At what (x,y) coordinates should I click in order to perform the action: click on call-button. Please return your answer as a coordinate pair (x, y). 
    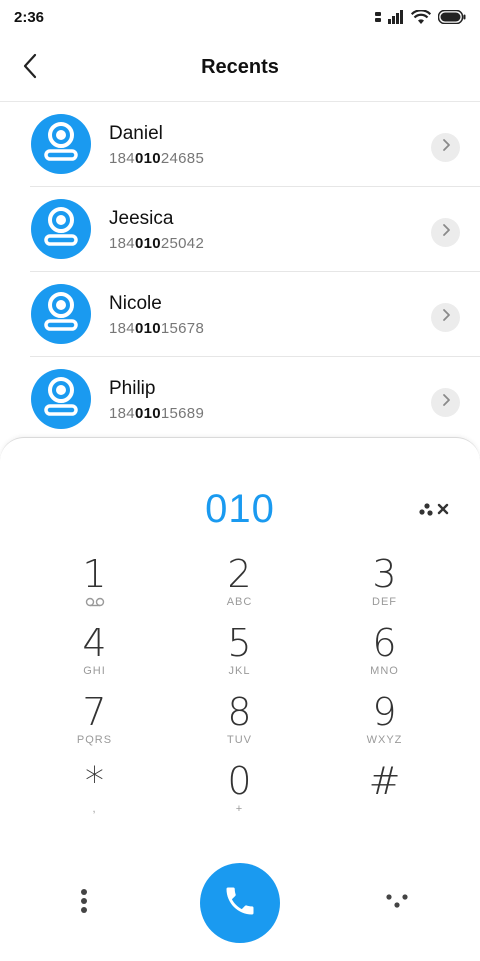
    Looking at the image, I should click on (240, 903).